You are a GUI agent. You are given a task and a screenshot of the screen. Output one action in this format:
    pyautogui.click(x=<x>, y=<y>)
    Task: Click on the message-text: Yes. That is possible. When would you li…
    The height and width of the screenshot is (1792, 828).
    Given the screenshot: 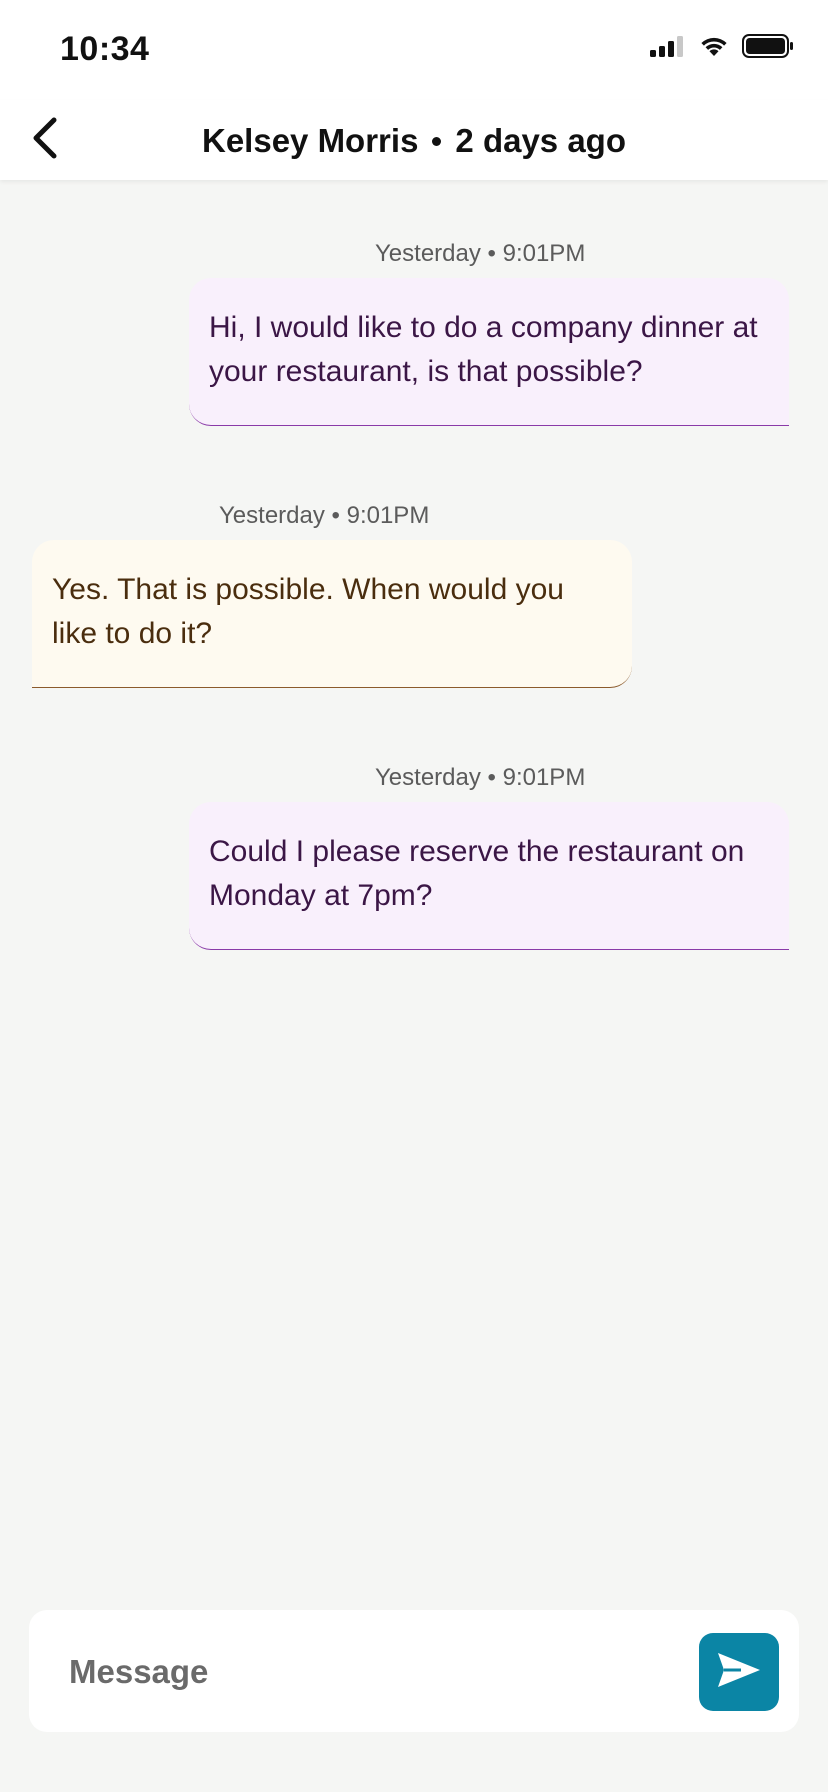 What is the action you would take?
    pyautogui.click(x=308, y=611)
    